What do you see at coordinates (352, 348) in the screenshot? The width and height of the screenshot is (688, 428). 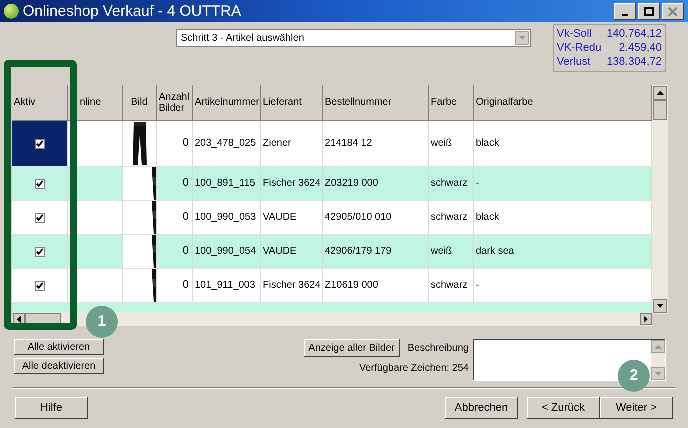 I see `show-images-button: Anzeige aller Bilder` at bounding box center [352, 348].